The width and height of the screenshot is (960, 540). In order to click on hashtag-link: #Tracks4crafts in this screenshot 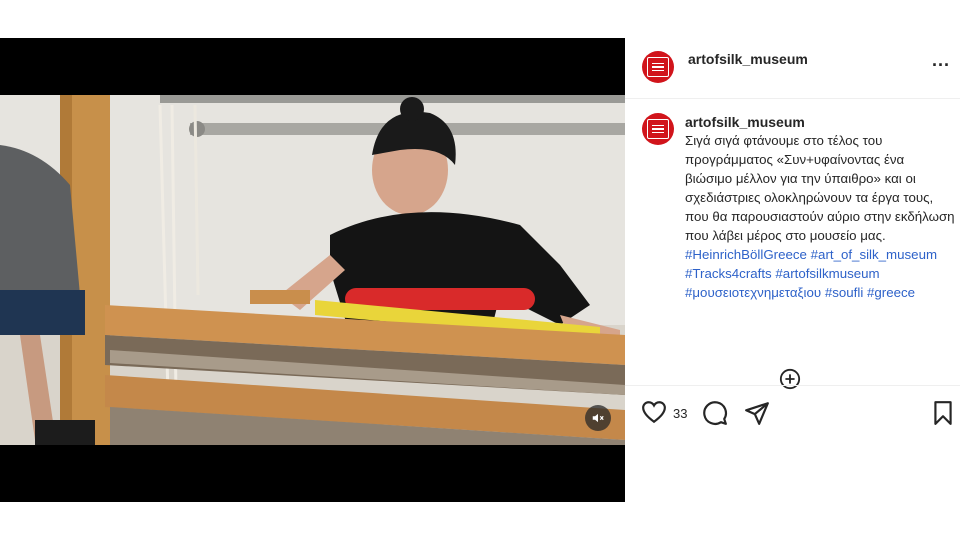, I will do `click(728, 273)`.